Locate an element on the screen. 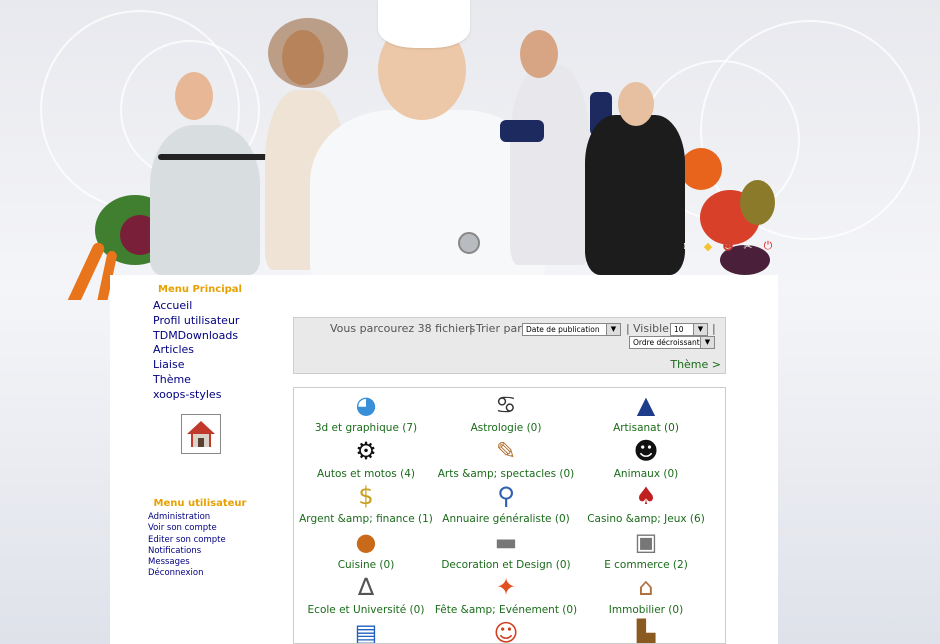 The width and height of the screenshot is (940, 644). category-link: Argent &amp; finance (1) is located at coordinates (366, 519).